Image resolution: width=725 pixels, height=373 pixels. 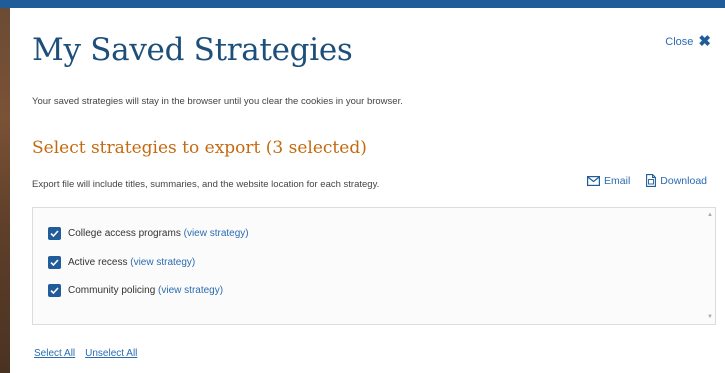 What do you see at coordinates (5, 190) in the screenshot?
I see `background-edge` at bounding box center [5, 190].